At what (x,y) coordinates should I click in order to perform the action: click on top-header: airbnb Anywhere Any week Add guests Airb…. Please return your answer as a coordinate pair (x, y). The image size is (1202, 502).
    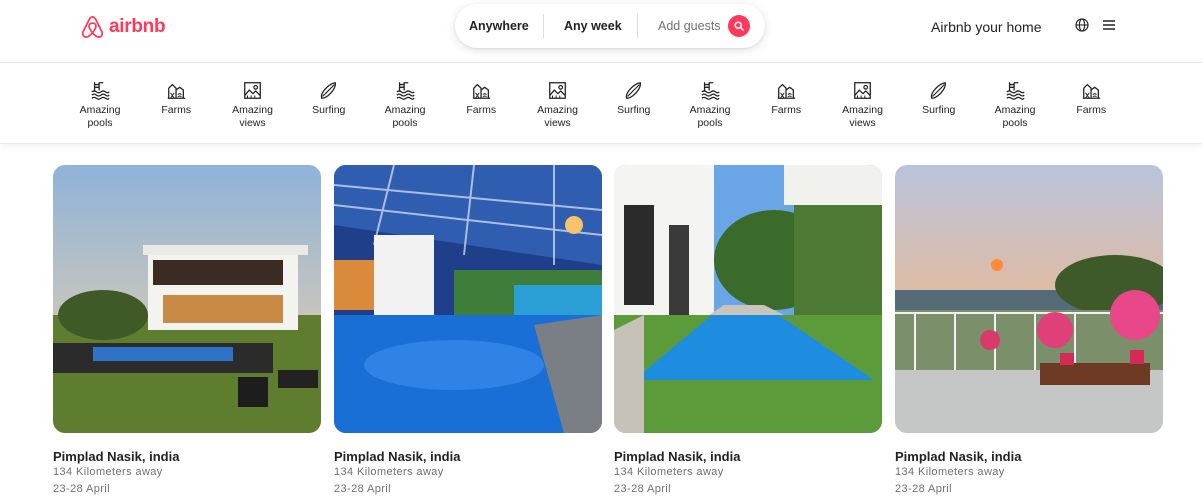
    Looking at the image, I should click on (601, 31).